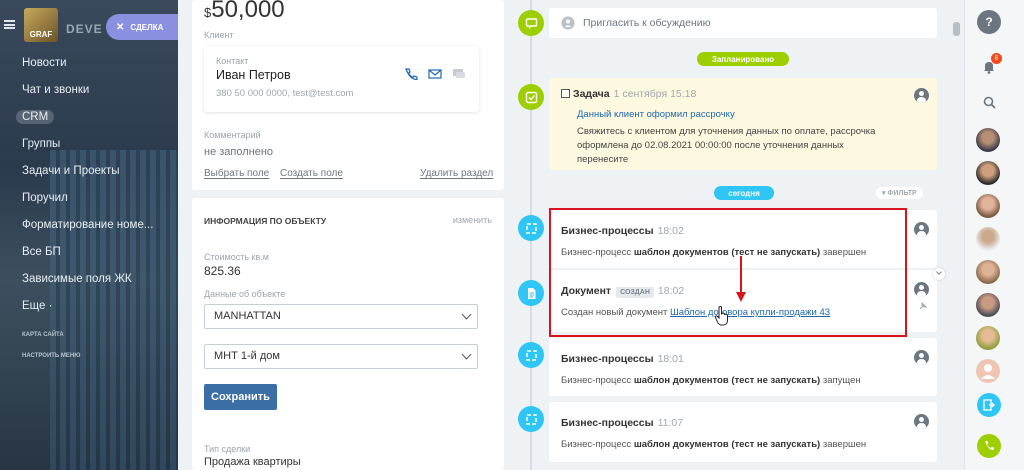 The image size is (1024, 470). Describe the element at coordinates (265, 221) in the screenshot. I see `section-title: ИНФОРМАЦИЯ ПО ОБЪЕКТУ` at that location.